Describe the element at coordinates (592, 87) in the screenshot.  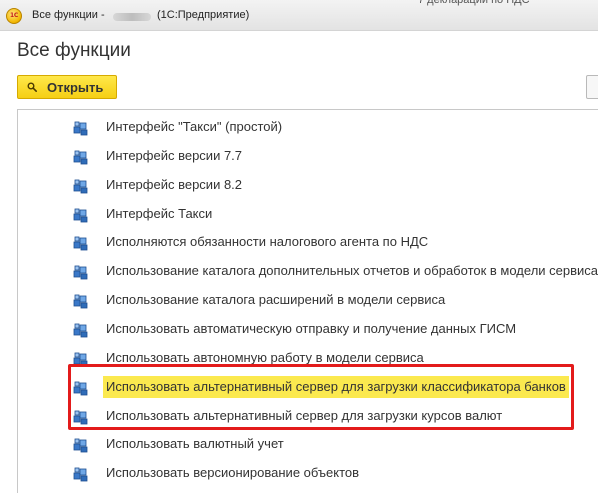
I see `more-actions-button` at that location.